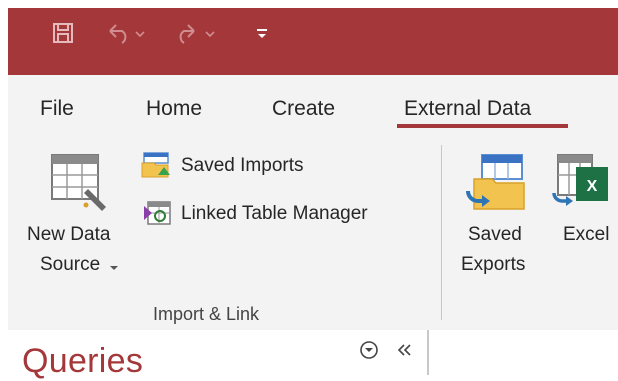  I want to click on svg-text: X, so click(592, 186).